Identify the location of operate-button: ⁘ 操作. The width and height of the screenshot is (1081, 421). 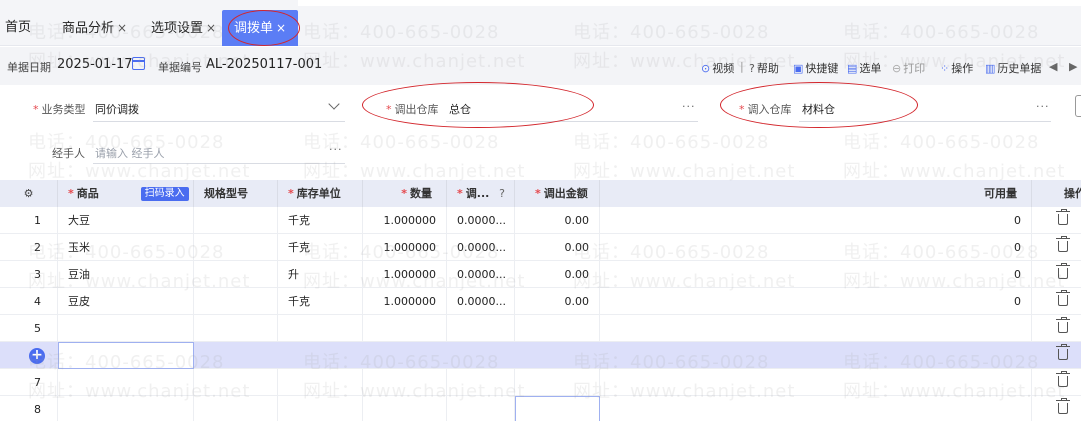
(956, 68).